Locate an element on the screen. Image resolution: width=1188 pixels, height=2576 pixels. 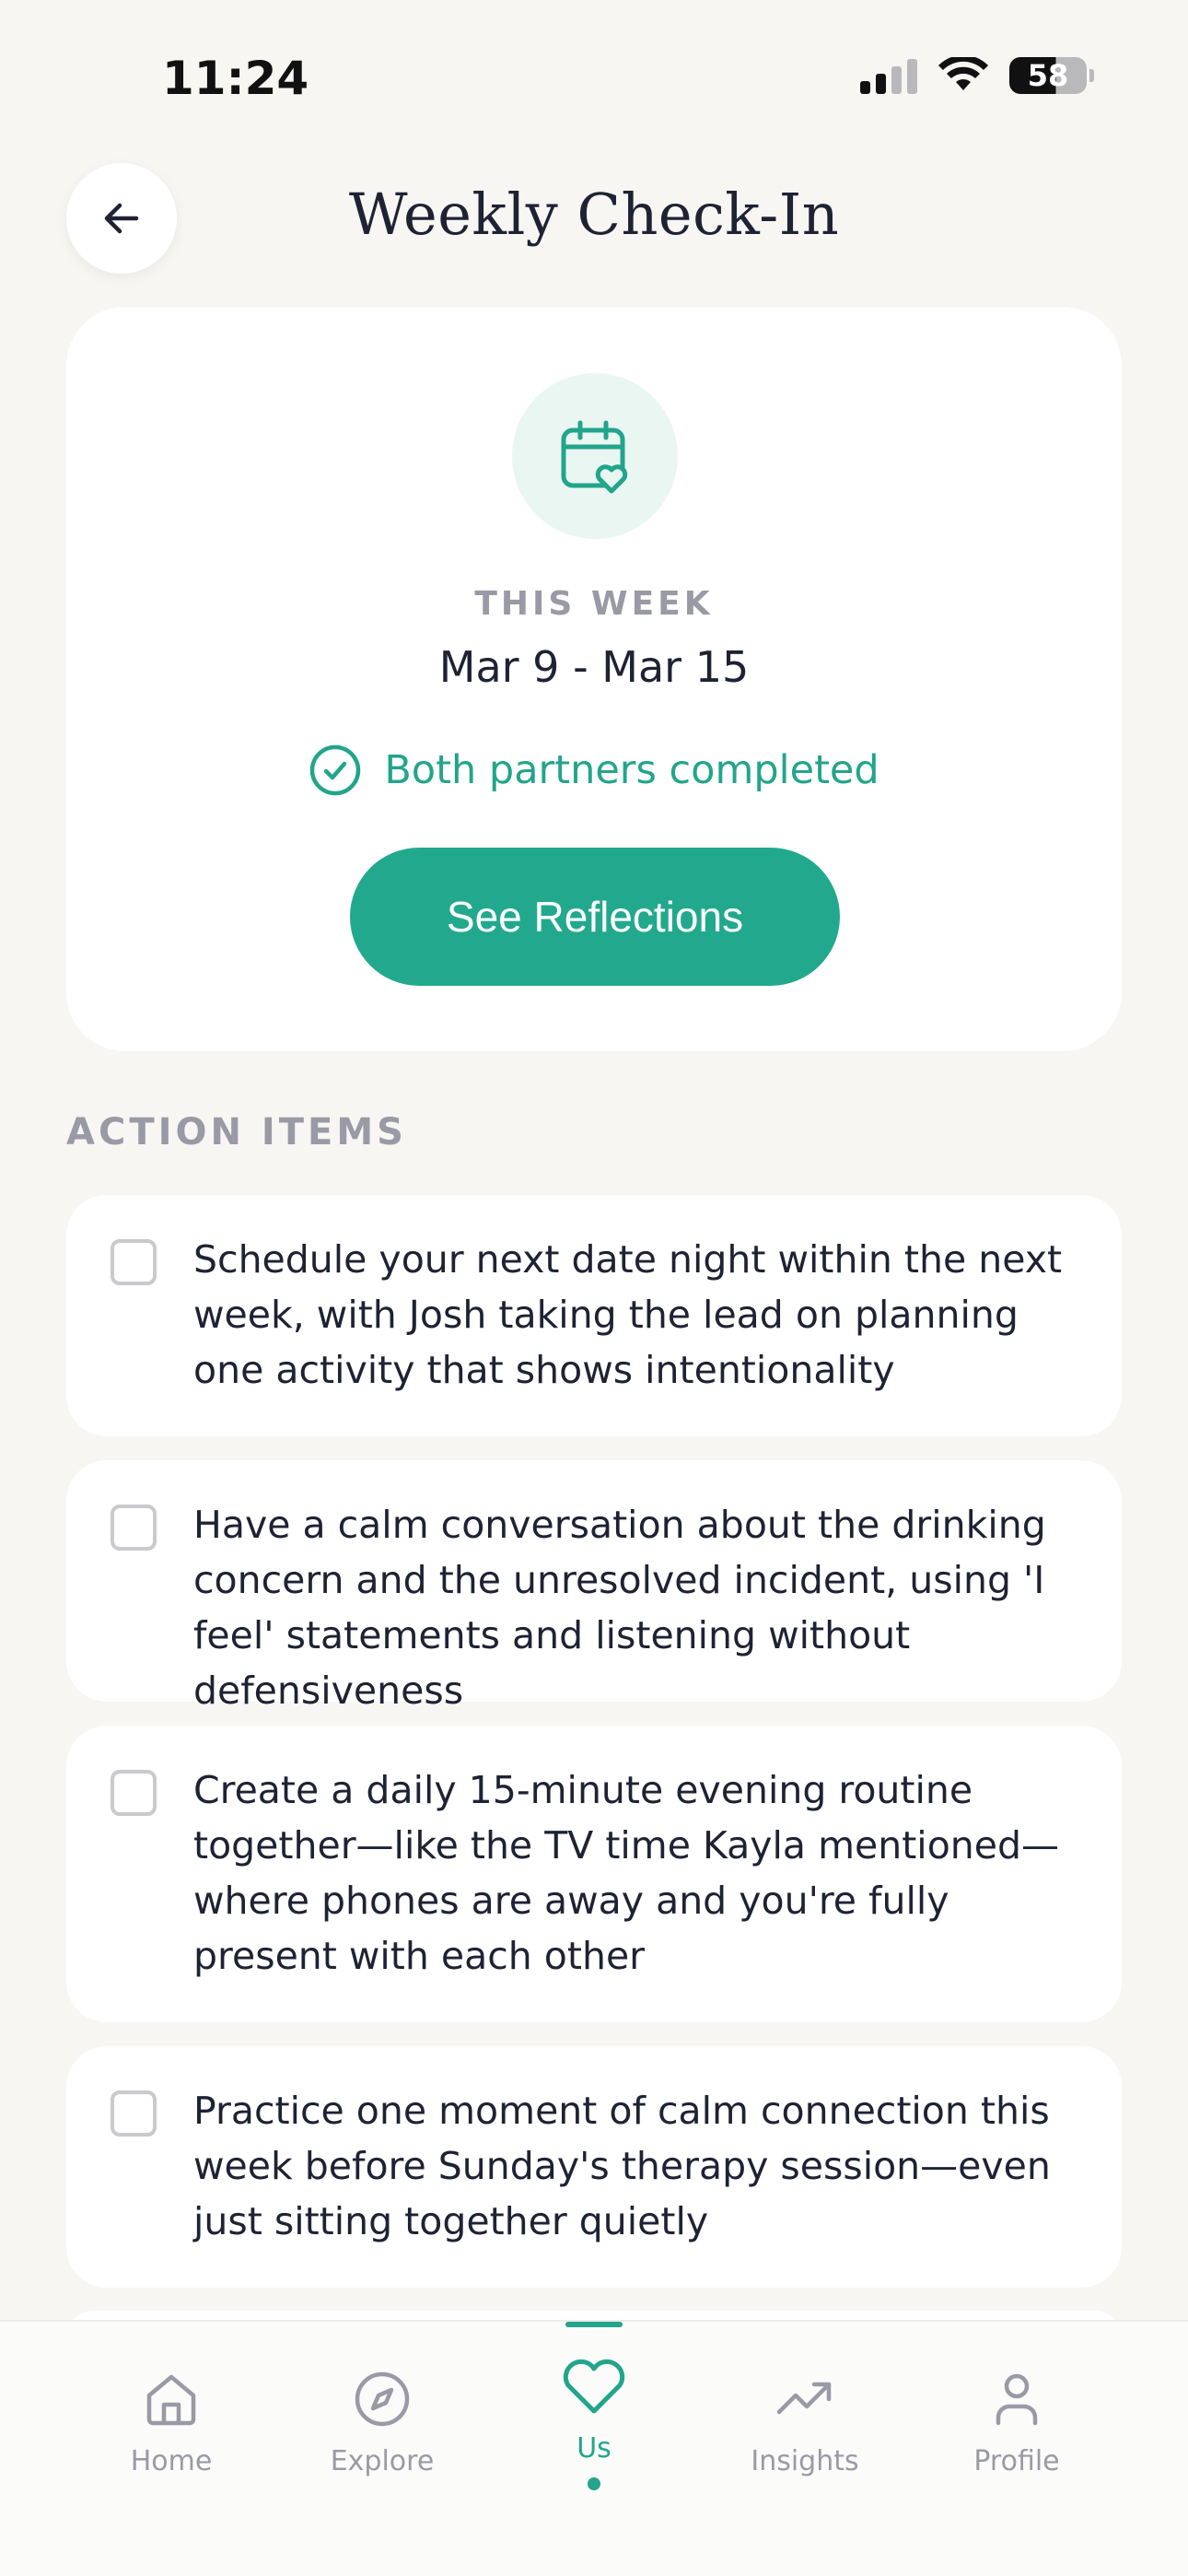
tab-insights-label: Insights is located at coordinates (805, 2461).